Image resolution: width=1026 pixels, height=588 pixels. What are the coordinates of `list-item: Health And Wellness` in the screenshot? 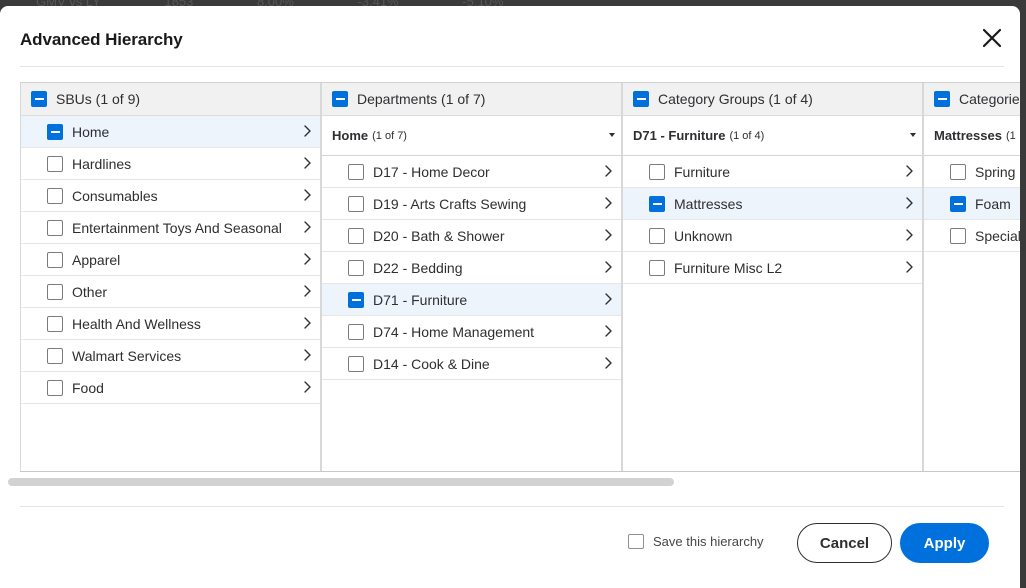 It's located at (170, 324).